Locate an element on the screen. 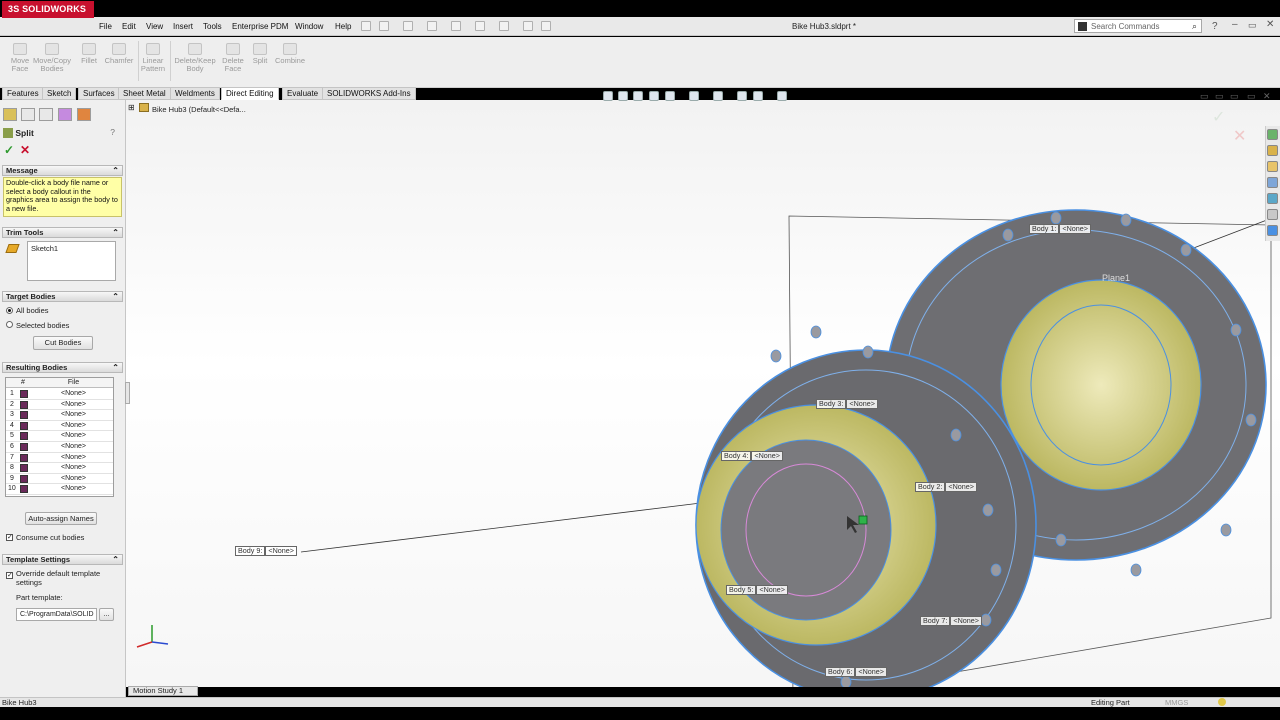  status-help-icon is located at coordinates (1222, 702).